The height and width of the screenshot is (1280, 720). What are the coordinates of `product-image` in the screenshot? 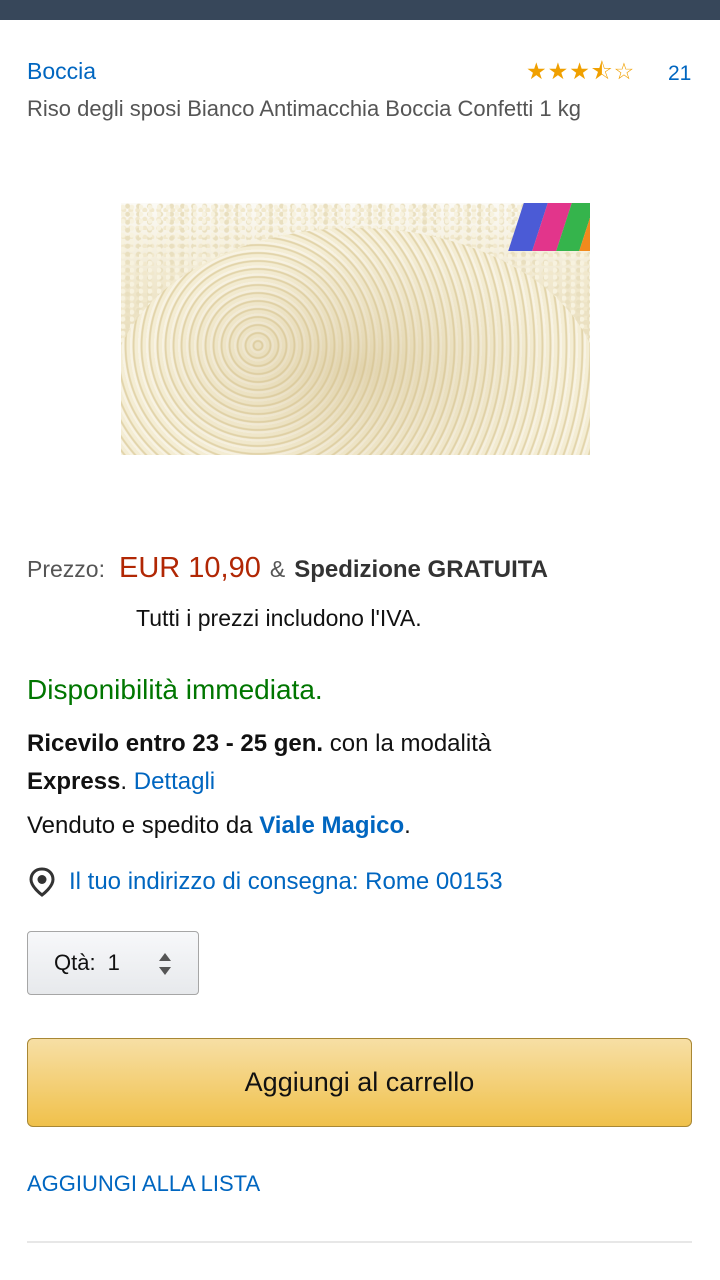 It's located at (355, 329).